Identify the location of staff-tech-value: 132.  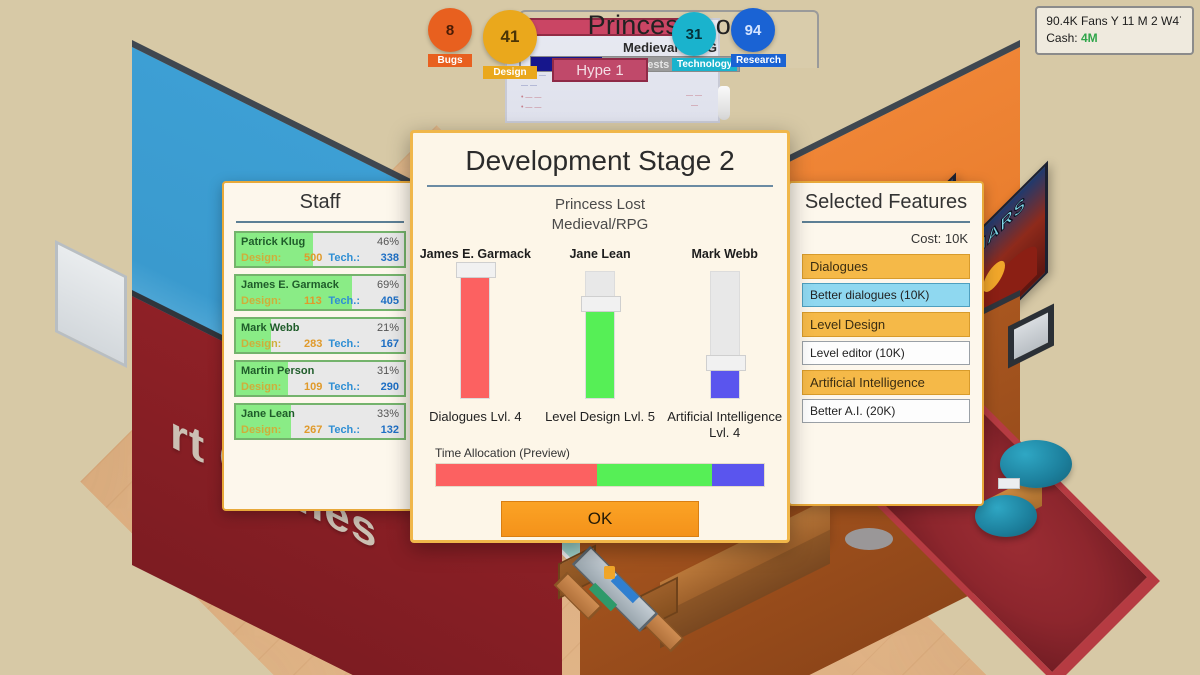
(389, 430).